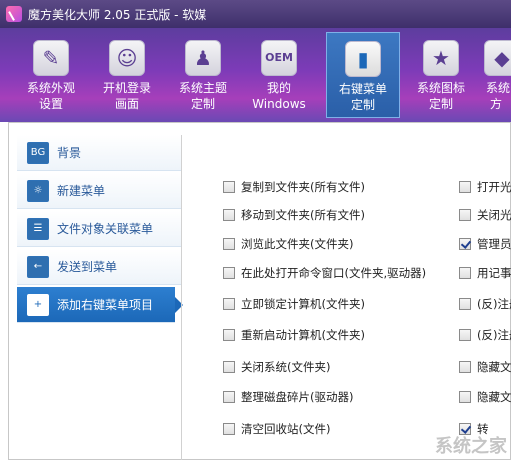  Describe the element at coordinates (127, 58) in the screenshot. I see `user-icon: ☺` at that location.